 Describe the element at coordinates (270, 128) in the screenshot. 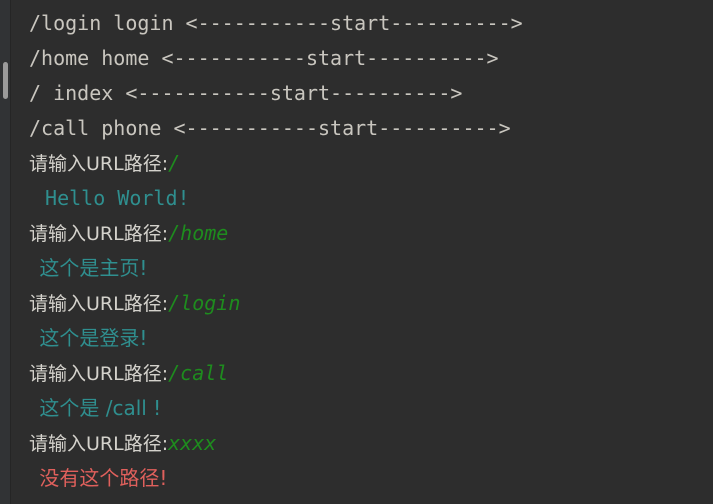

I see `route-registration-line: /call phone <-----------start---------->` at that location.